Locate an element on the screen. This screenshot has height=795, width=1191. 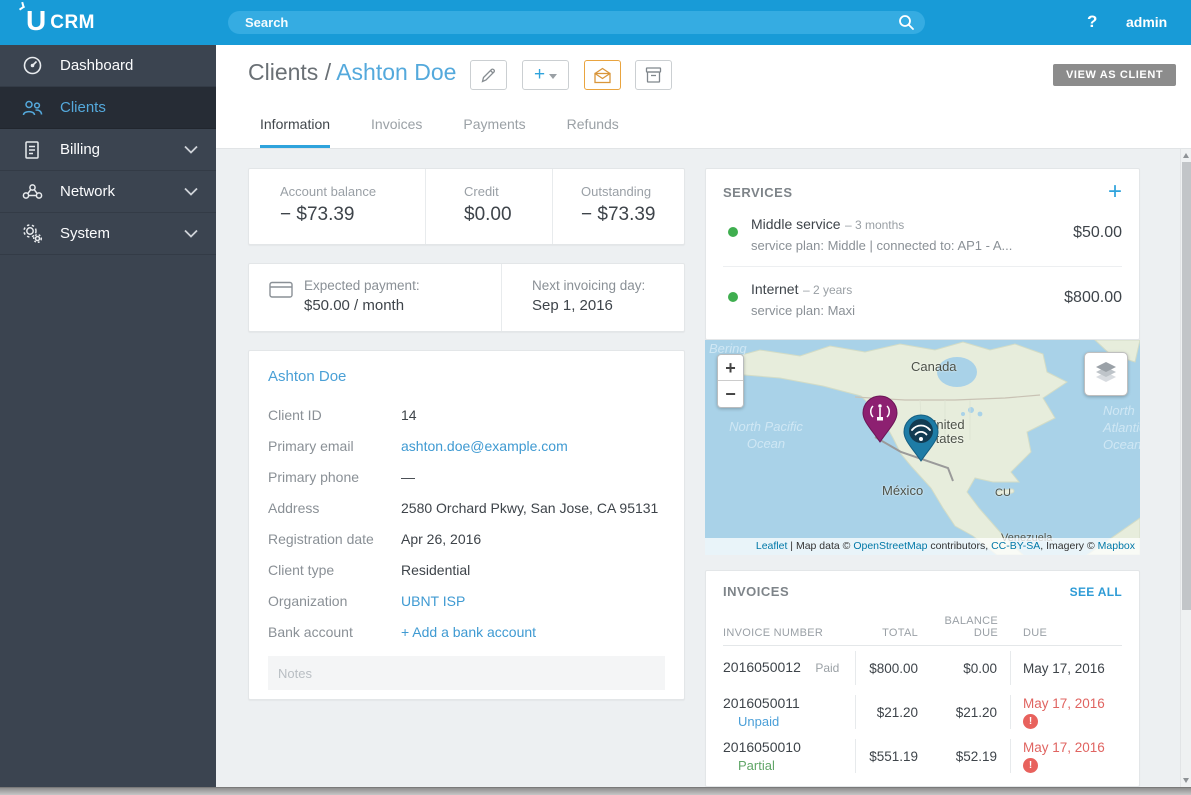
breadcrumb-current: Ashton Doe is located at coordinates (396, 72).